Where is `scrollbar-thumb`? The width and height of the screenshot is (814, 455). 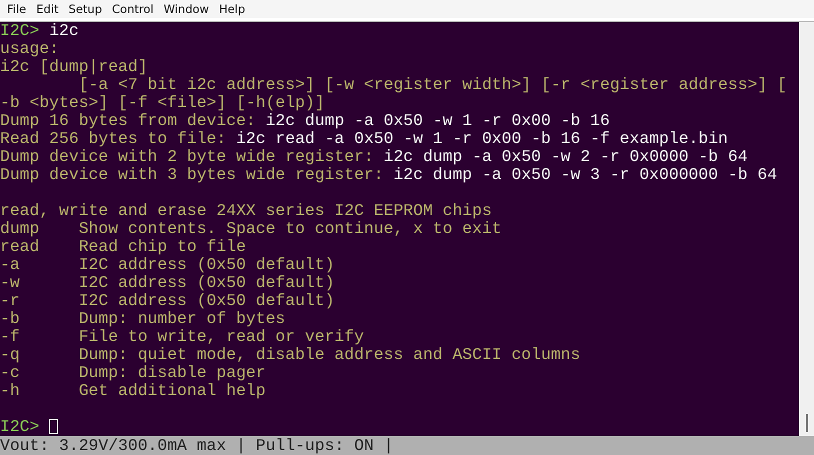
scrollbar-thumb is located at coordinates (807, 423).